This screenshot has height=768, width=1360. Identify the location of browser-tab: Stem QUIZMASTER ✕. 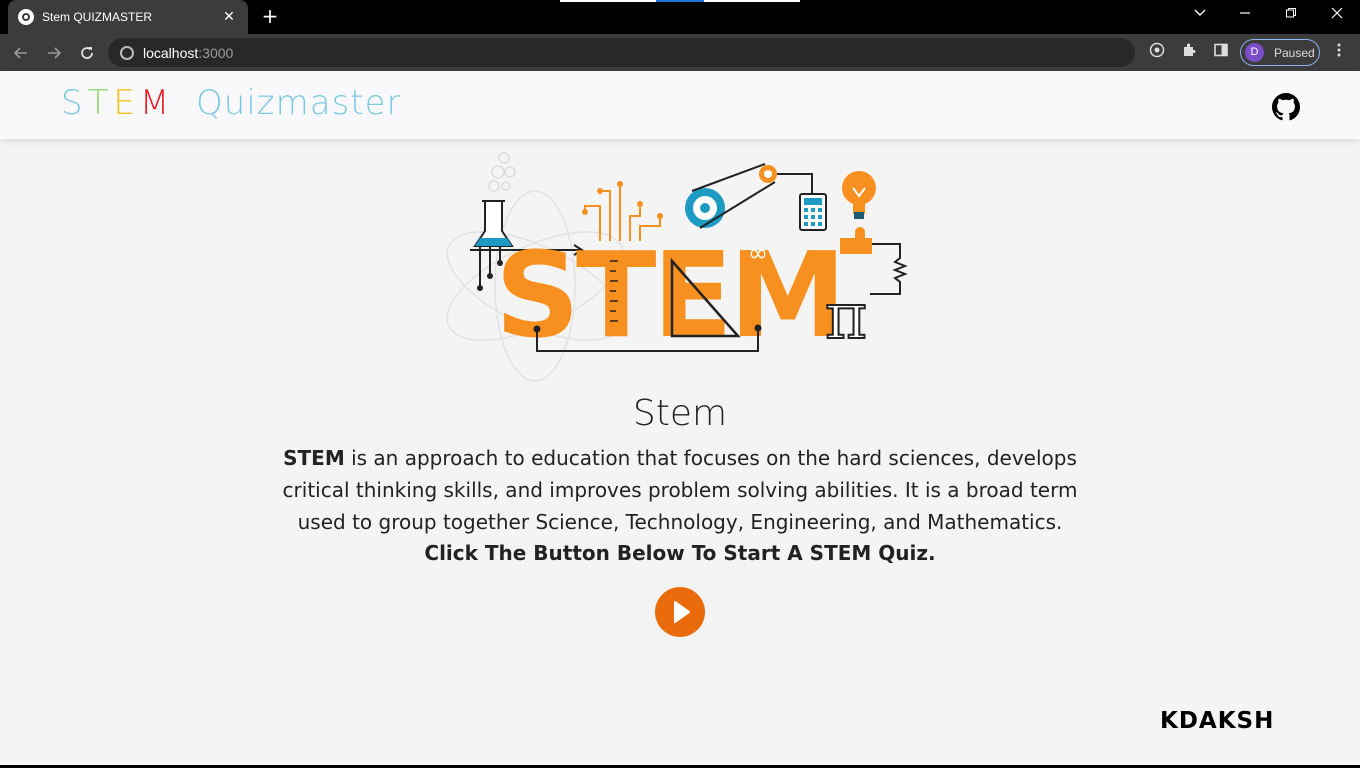
(128, 17).